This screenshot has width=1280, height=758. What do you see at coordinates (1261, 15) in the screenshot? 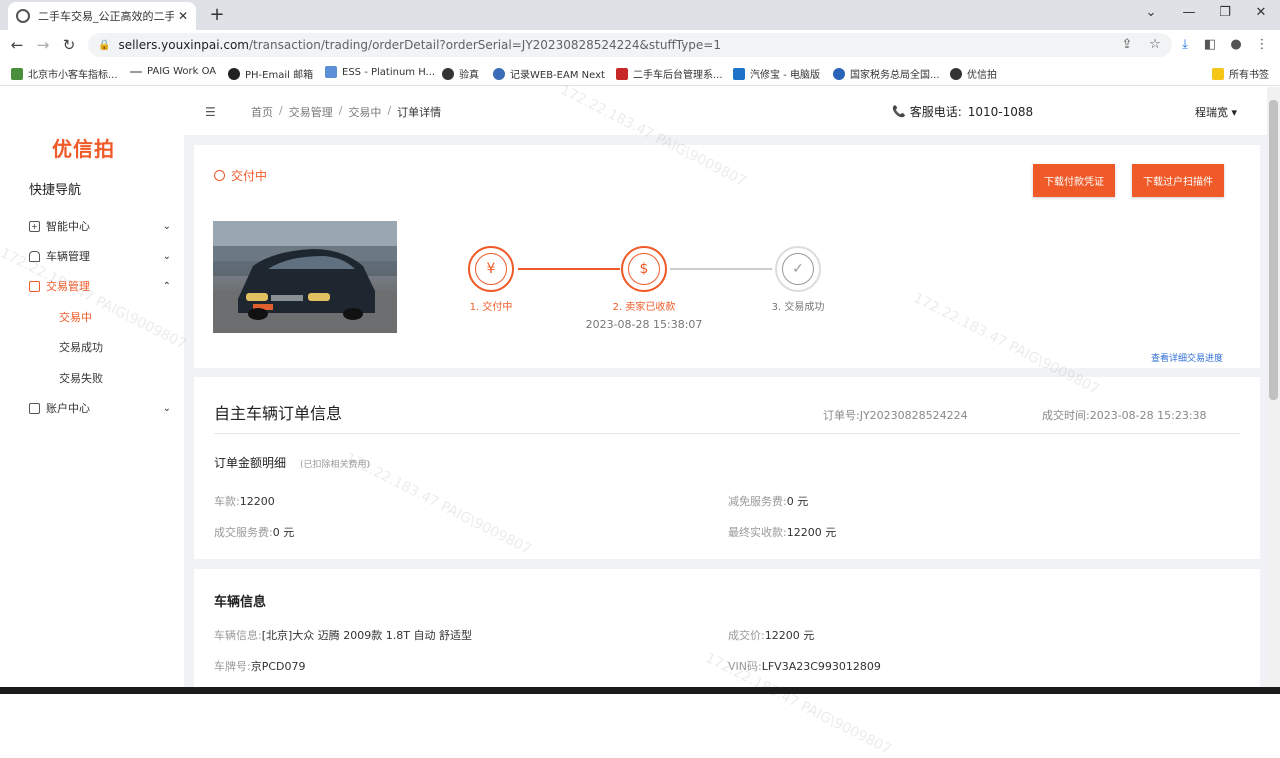
I see `close-window-button: ✕` at bounding box center [1261, 15].